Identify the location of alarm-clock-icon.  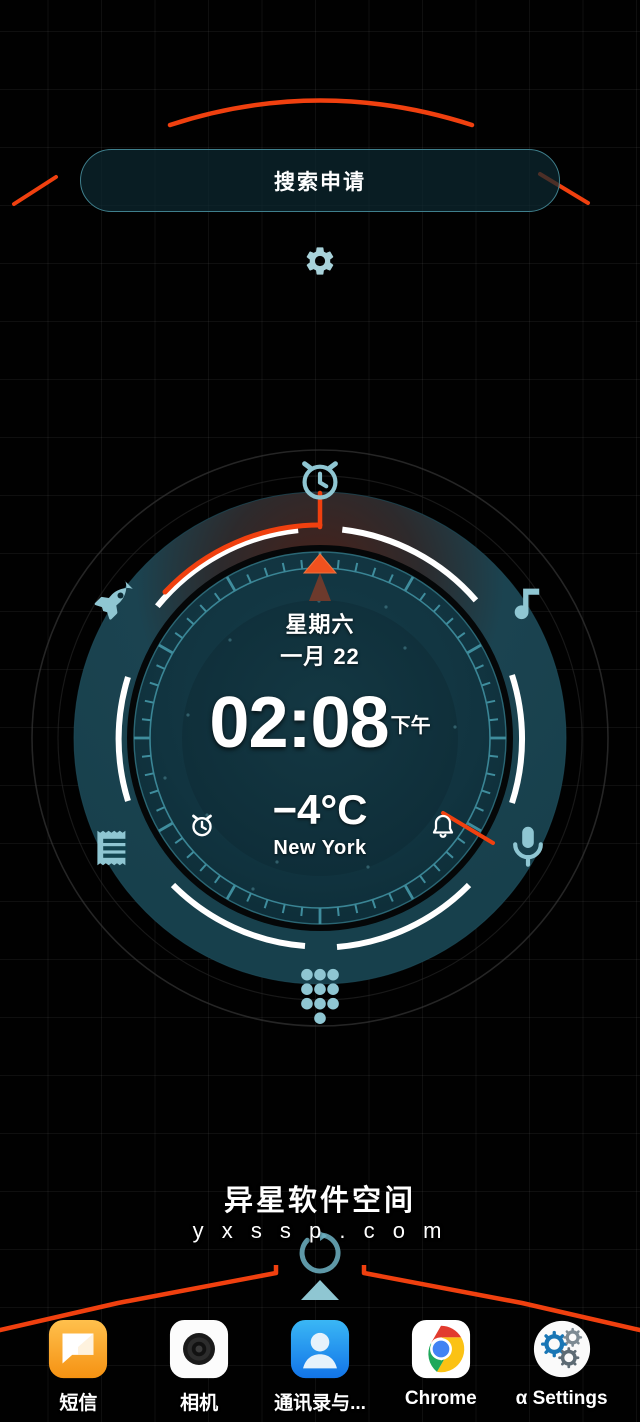
(320, 480).